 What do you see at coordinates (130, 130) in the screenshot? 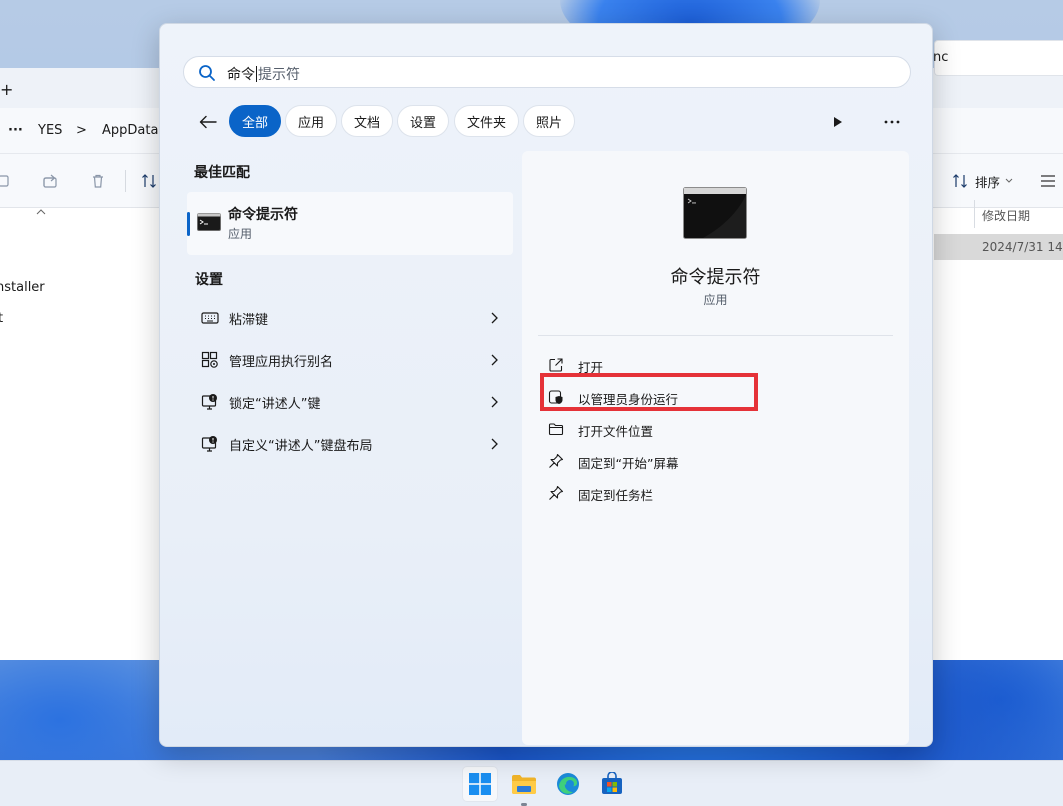
I see `breadcrumb-appdata: AppData` at bounding box center [130, 130].